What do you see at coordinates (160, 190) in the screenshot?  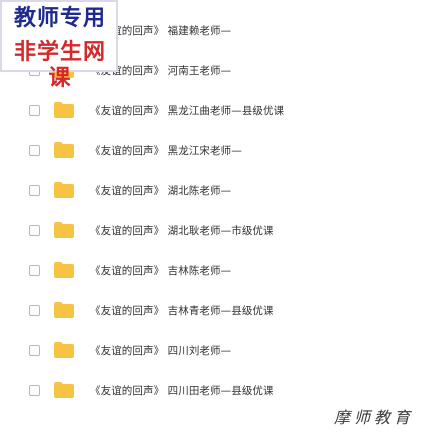 I see `file-name: 《友谊的回声》 湖北陈老师—` at bounding box center [160, 190].